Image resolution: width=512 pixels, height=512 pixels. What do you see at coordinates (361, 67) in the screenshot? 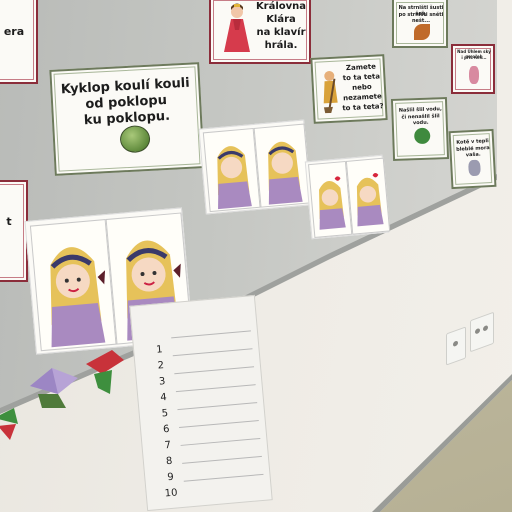
I see `sign-zamete-line-1: Zamete` at bounding box center [361, 67].